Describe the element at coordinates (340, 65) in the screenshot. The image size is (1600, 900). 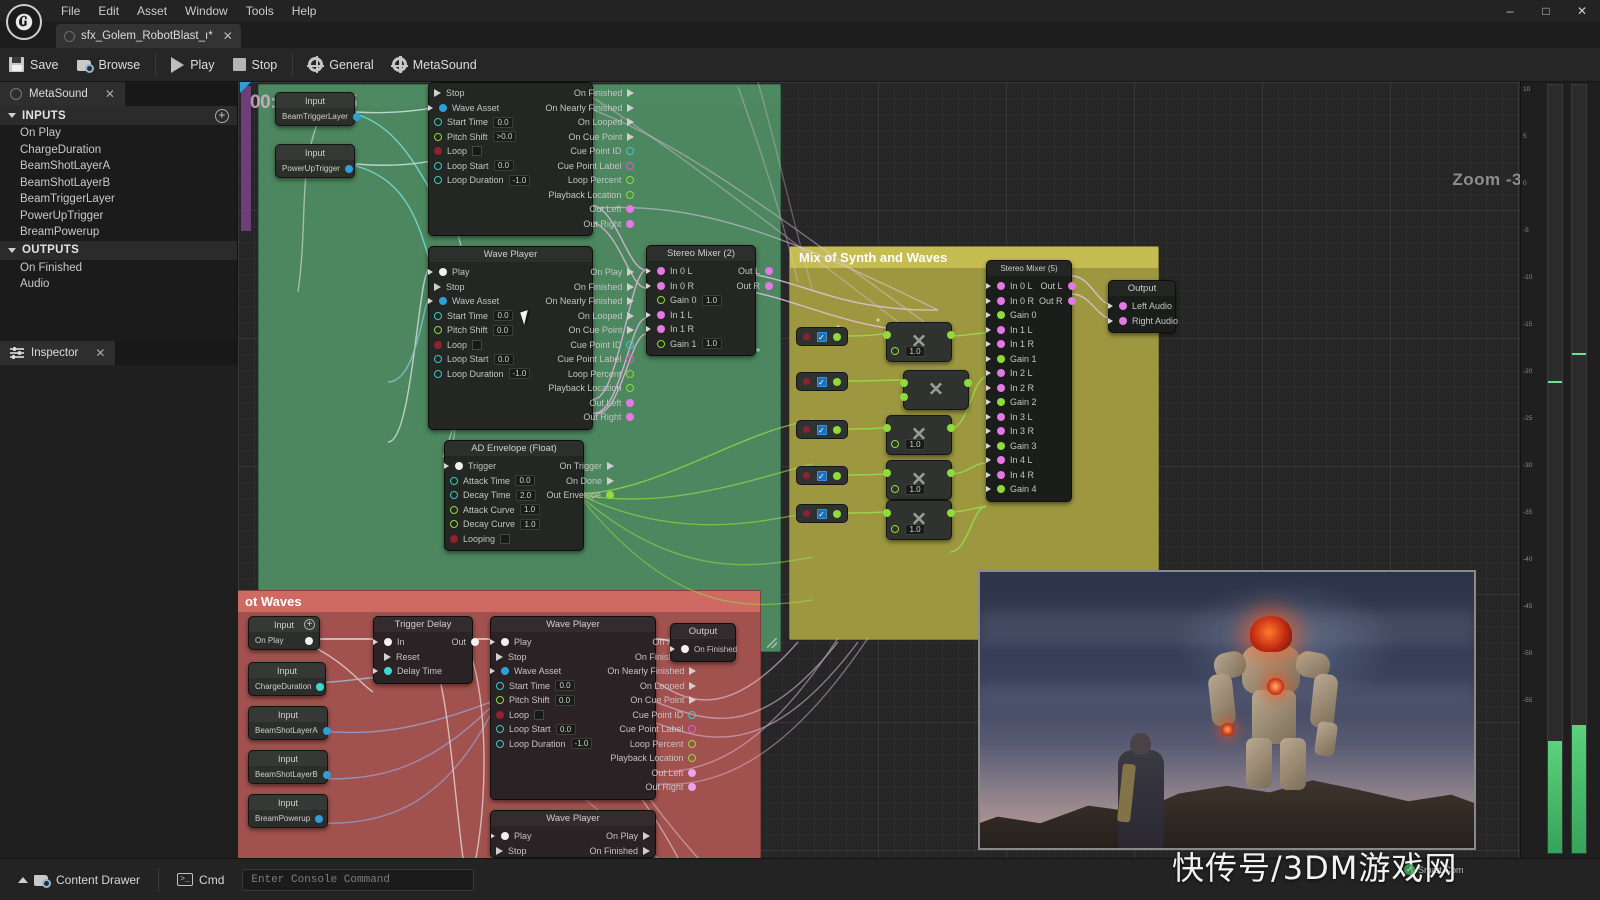
I see `general-settings-button: General` at that location.